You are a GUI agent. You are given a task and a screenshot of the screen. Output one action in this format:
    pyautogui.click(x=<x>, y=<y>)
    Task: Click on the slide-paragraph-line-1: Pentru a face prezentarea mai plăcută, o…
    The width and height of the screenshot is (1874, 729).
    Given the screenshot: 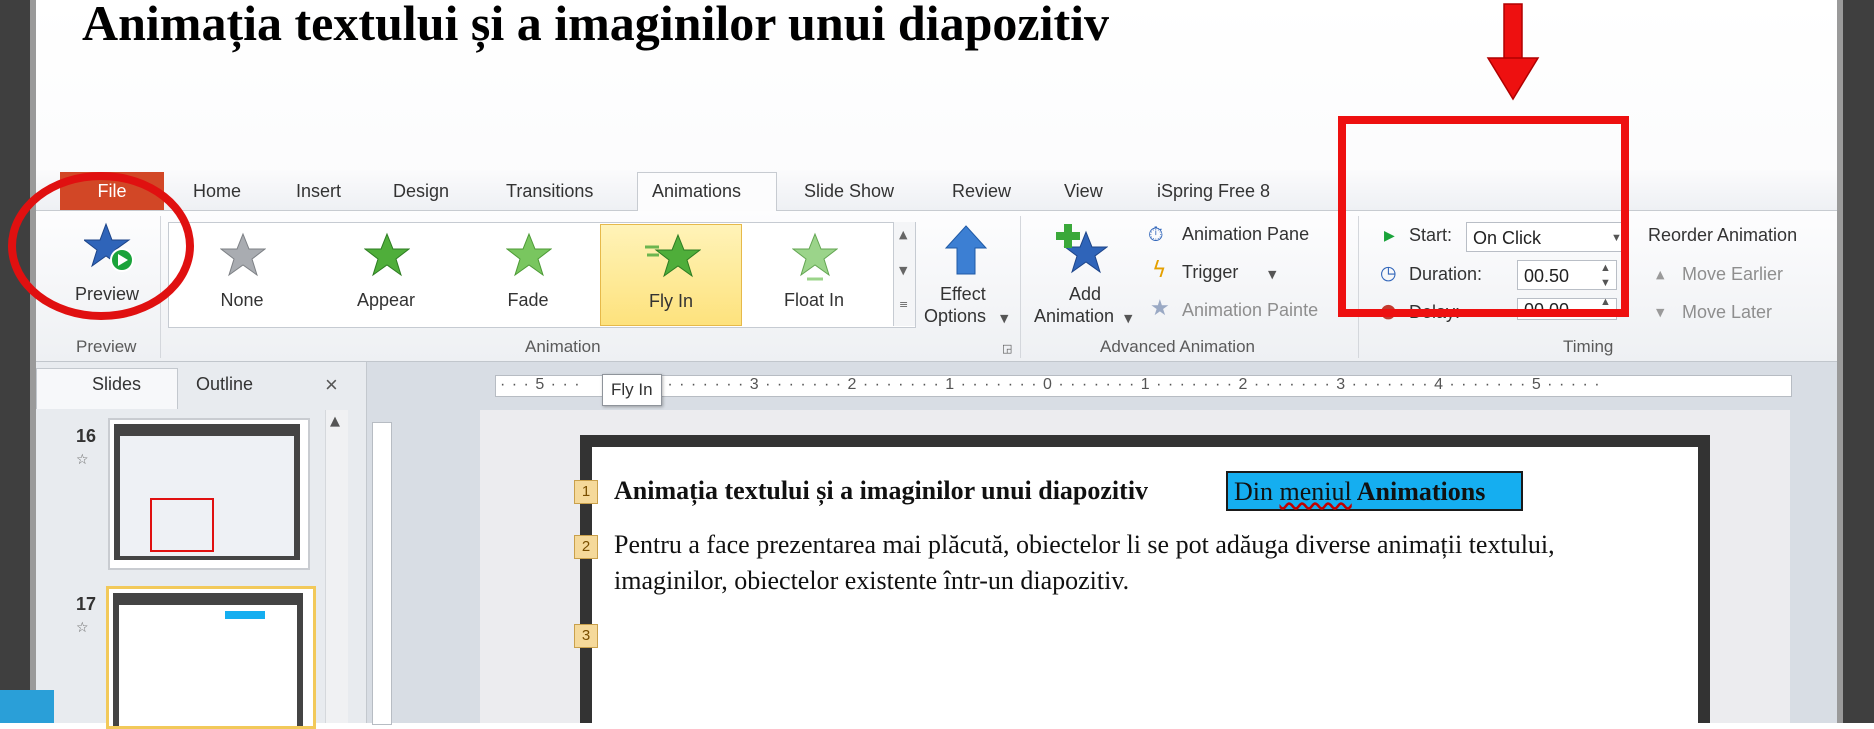 What is the action you would take?
    pyautogui.click(x=1084, y=544)
    